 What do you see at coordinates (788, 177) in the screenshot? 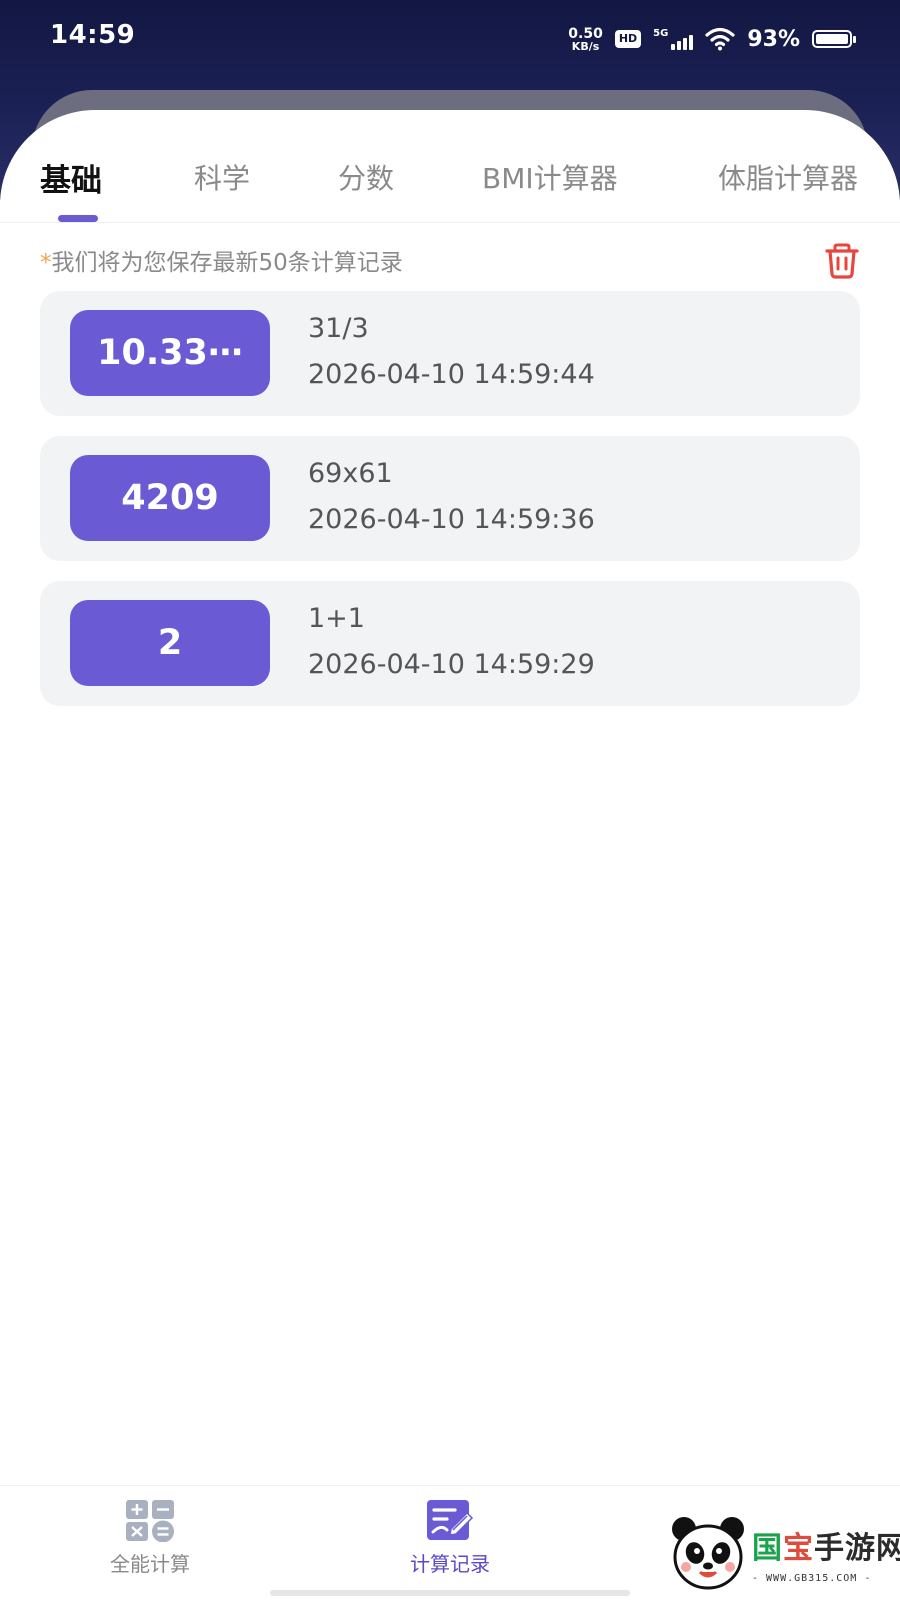
I see `tab-body-fat-calculator: 体脂计算器` at bounding box center [788, 177].